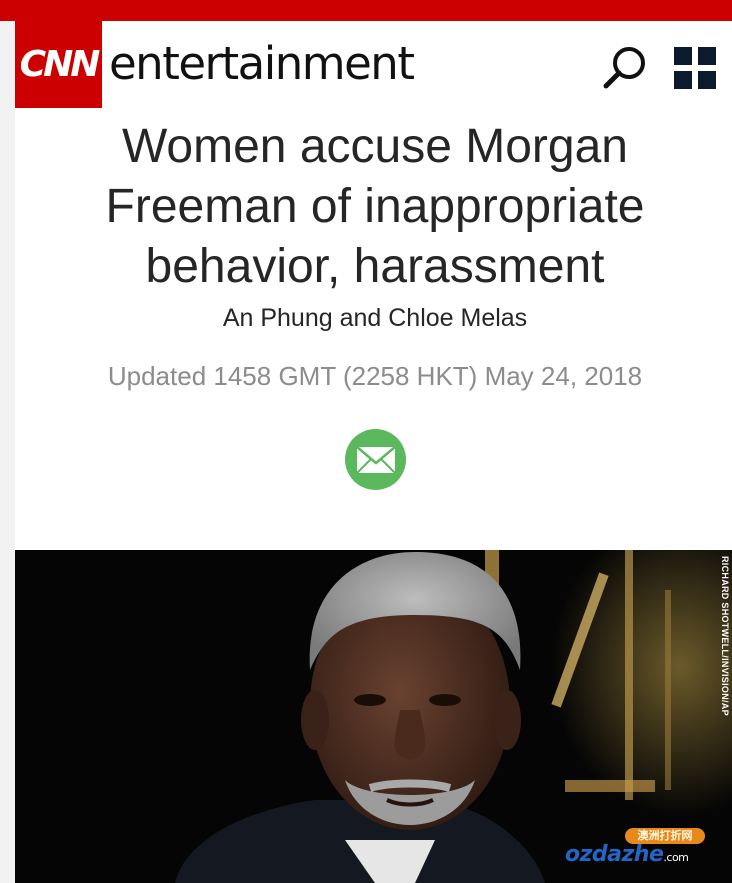  I want to click on photo-credit: RICHARD SHOTWELL/INVISION/AP, so click(725, 636).